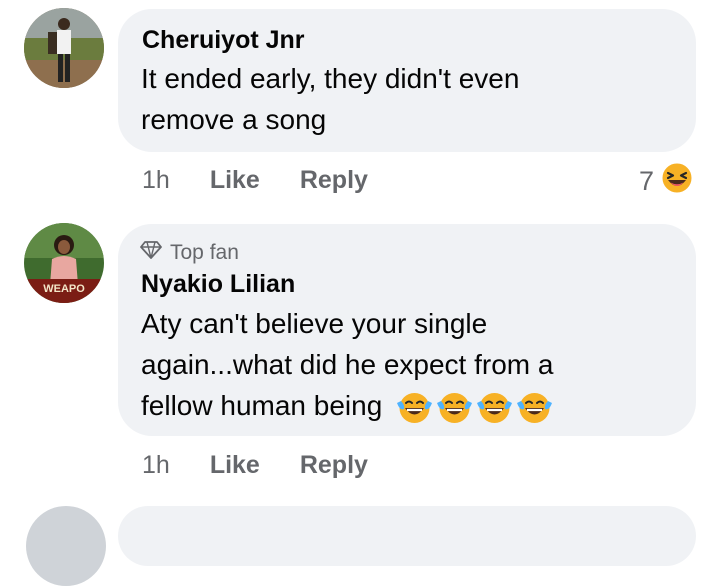 The height and width of the screenshot is (586, 720). What do you see at coordinates (66, 546) in the screenshot?
I see `next-comment-avatar` at bounding box center [66, 546].